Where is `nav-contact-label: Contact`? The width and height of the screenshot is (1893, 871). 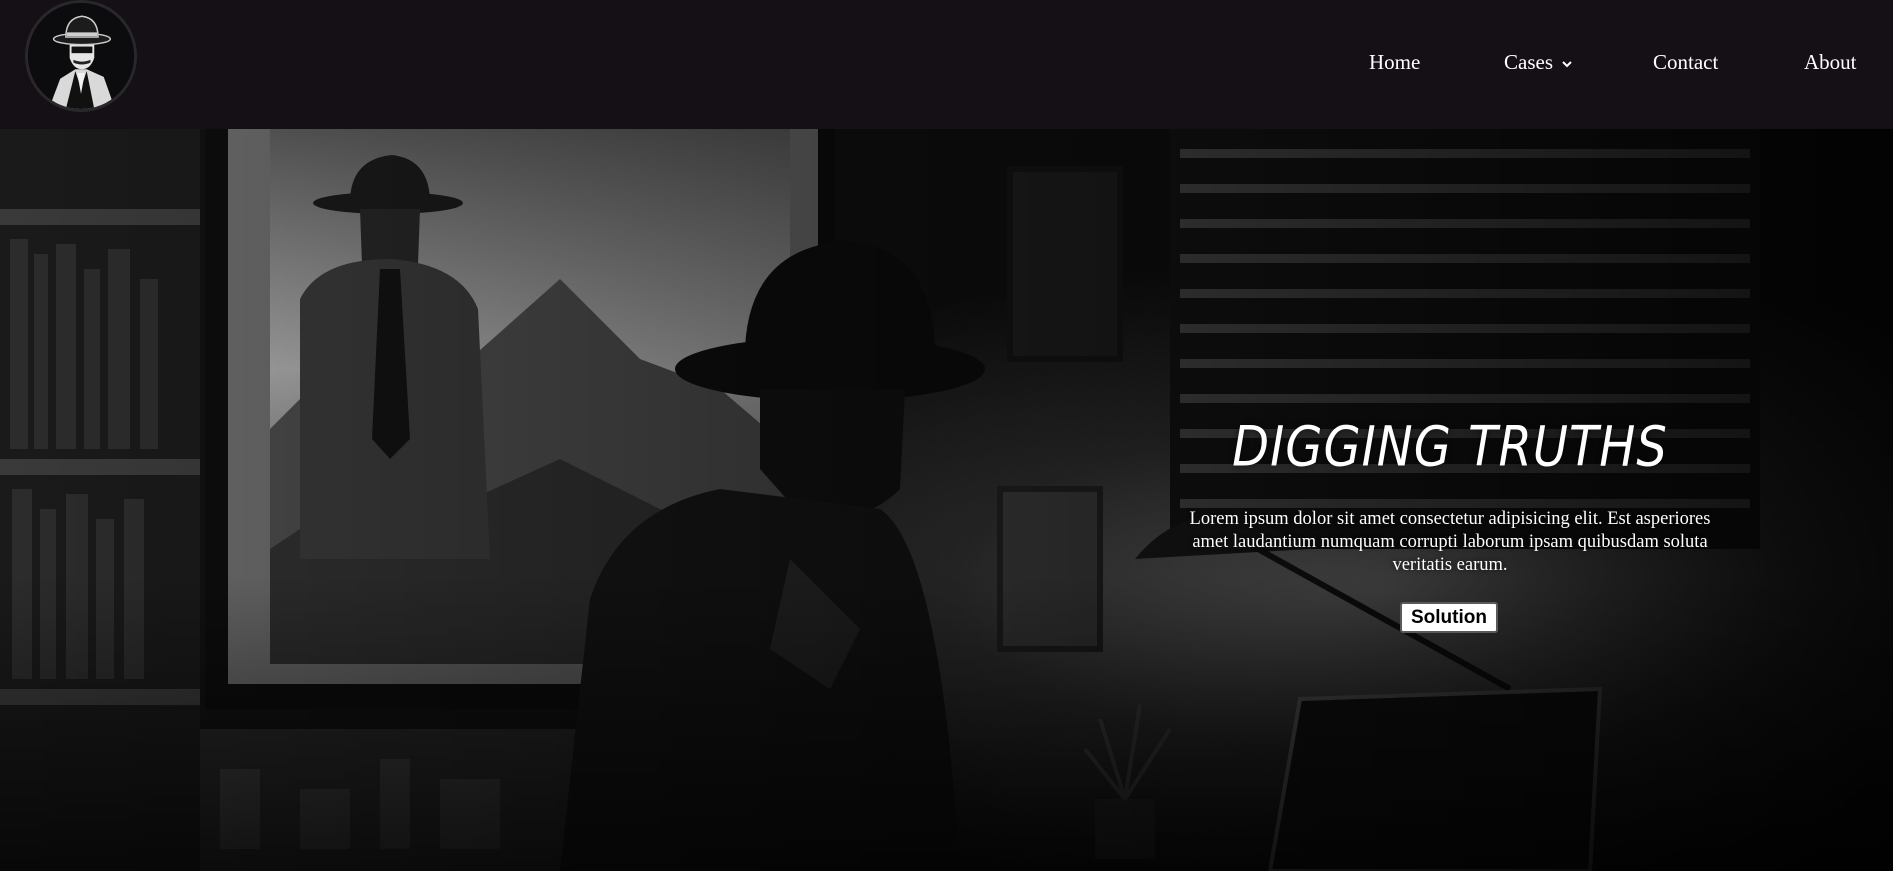
nav-contact-label: Contact is located at coordinates (1686, 62).